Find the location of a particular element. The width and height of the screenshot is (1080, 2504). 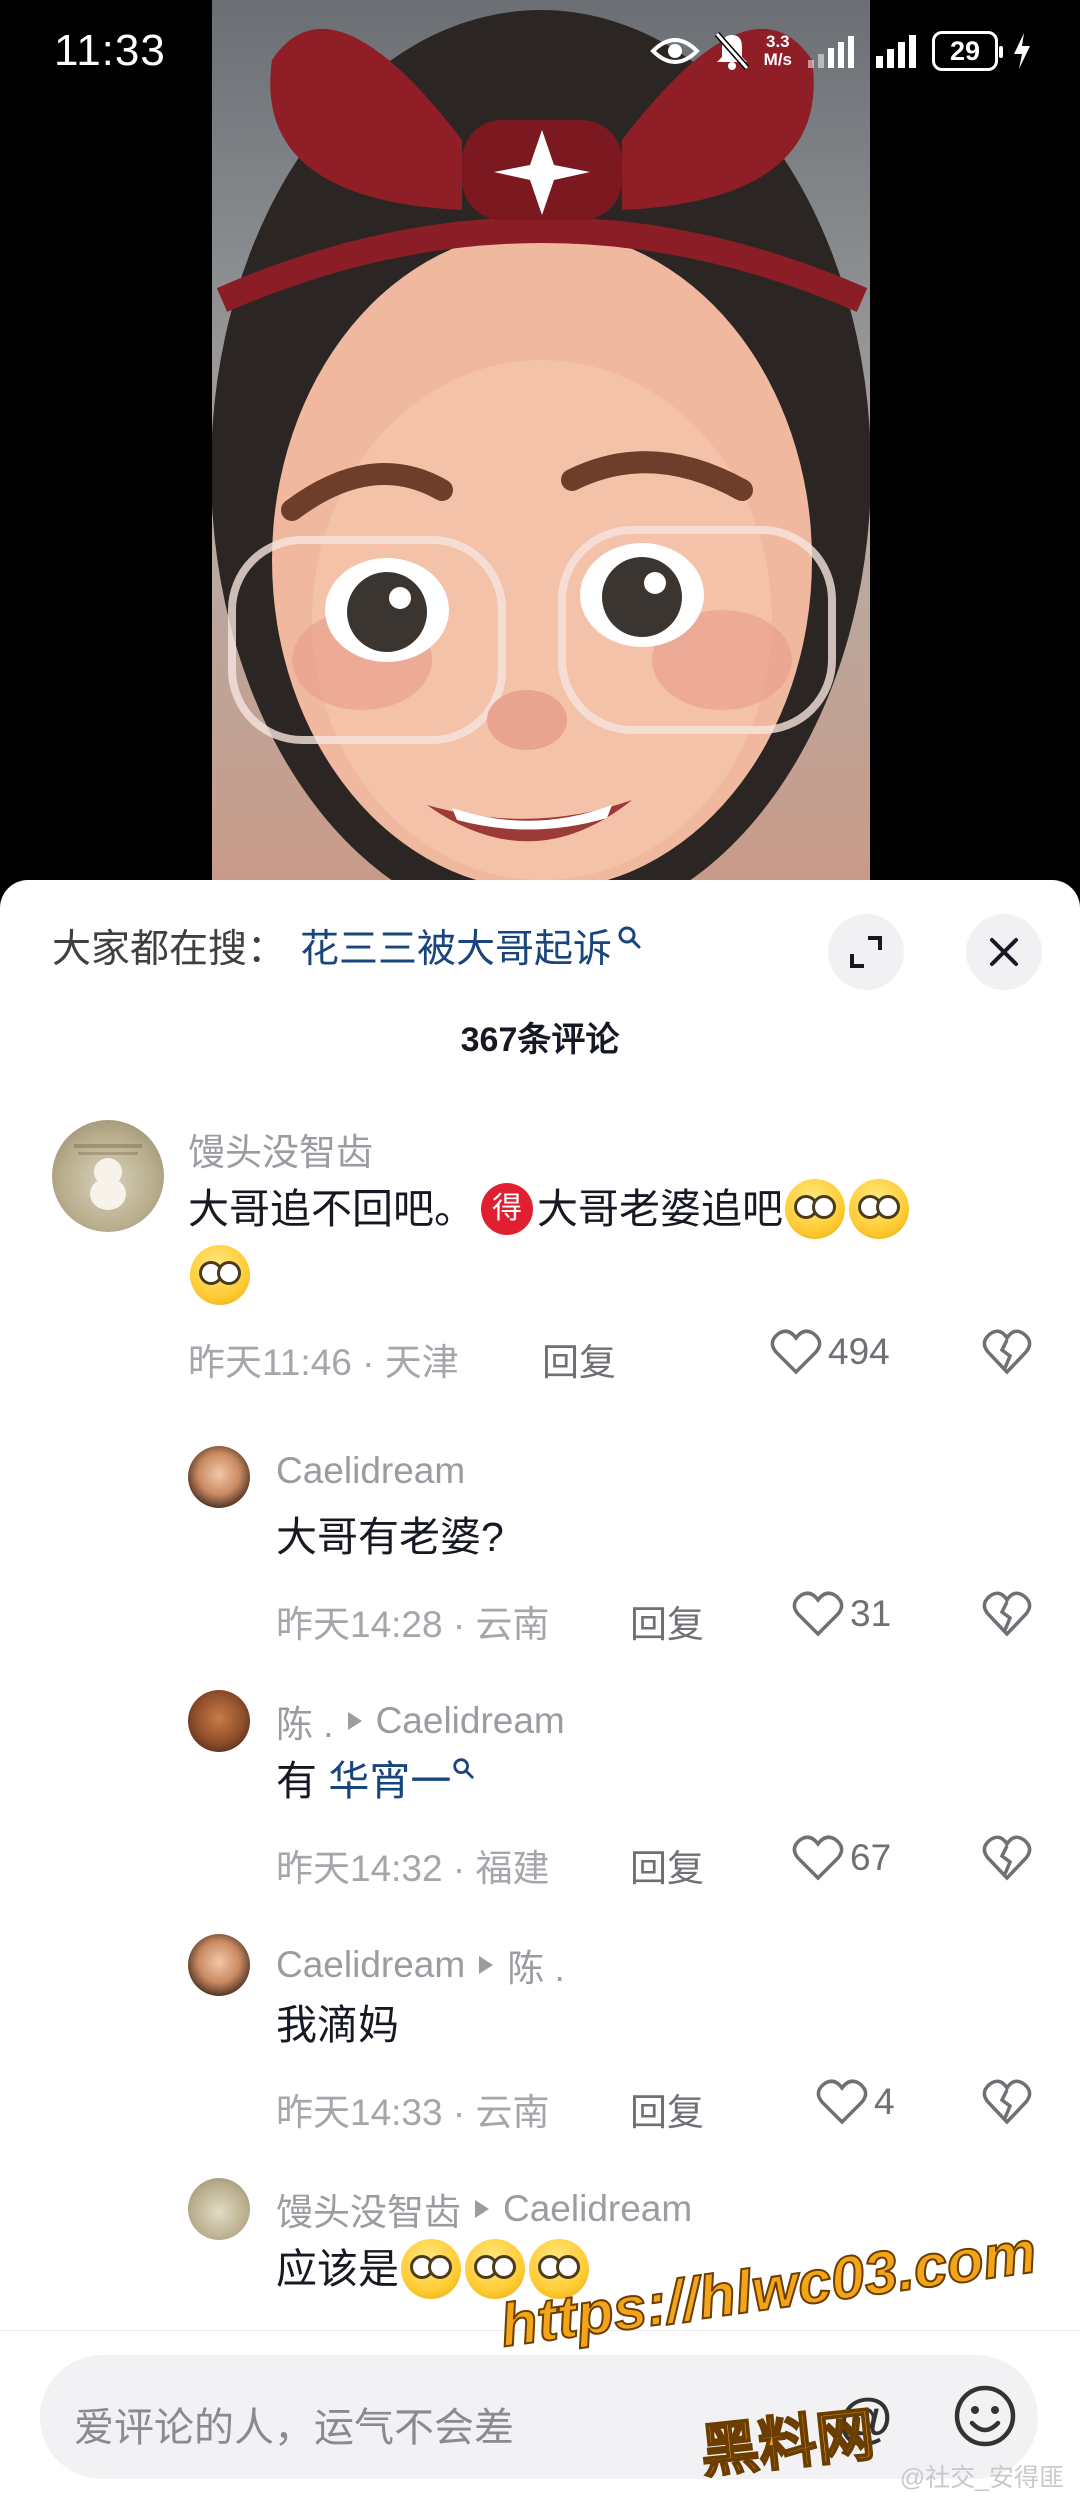

like-button: 494 is located at coordinates (830, 1352).